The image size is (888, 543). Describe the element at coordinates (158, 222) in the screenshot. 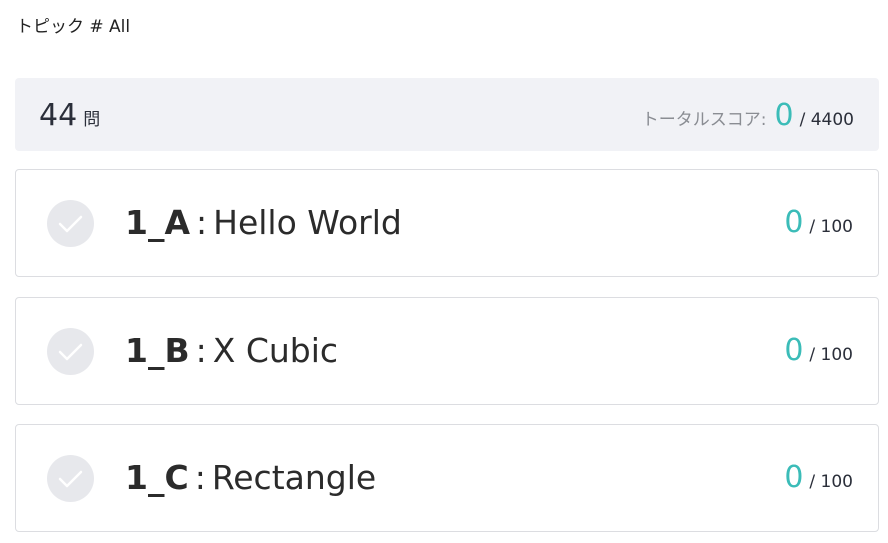

I see `problem-id: 1_A` at that location.